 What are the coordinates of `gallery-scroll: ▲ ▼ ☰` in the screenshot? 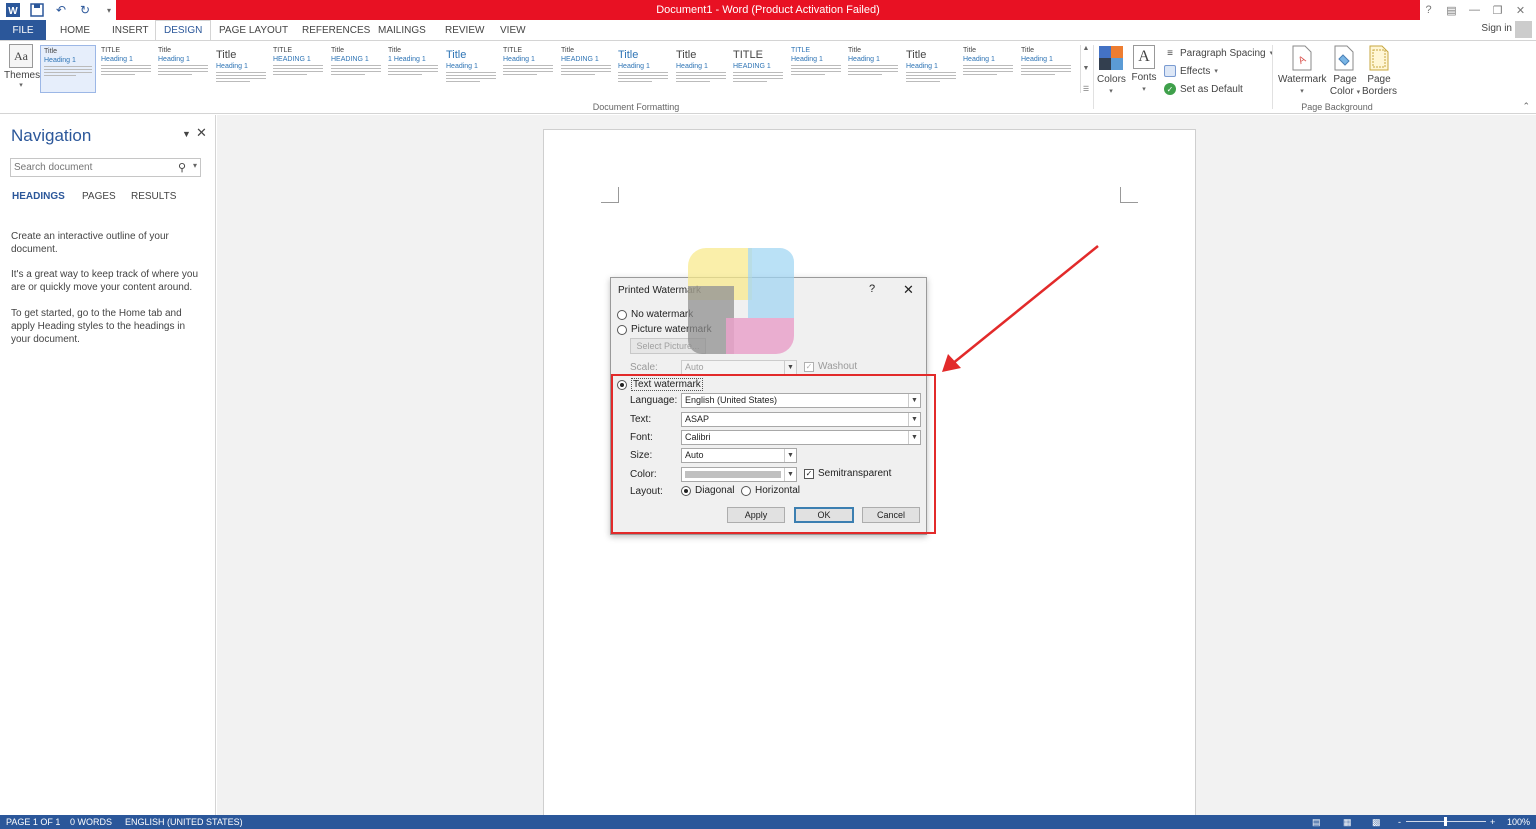 It's located at (1085, 69).